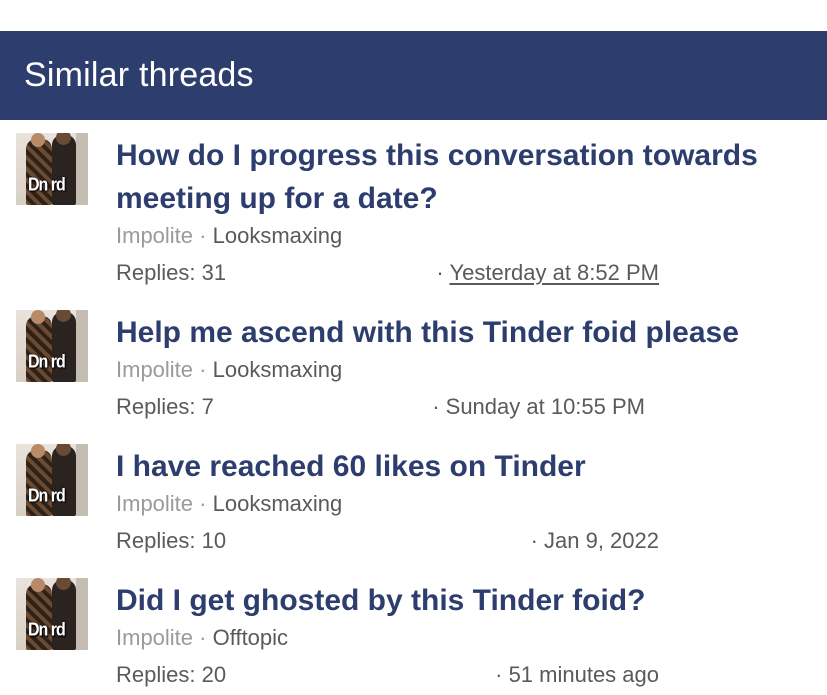  Describe the element at coordinates (250, 637) in the screenshot. I see `forum-link: Offtopic` at that location.